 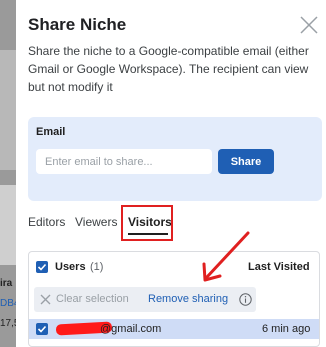 I want to click on background-app: ira DB4 17,5, so click(x=8, y=173).